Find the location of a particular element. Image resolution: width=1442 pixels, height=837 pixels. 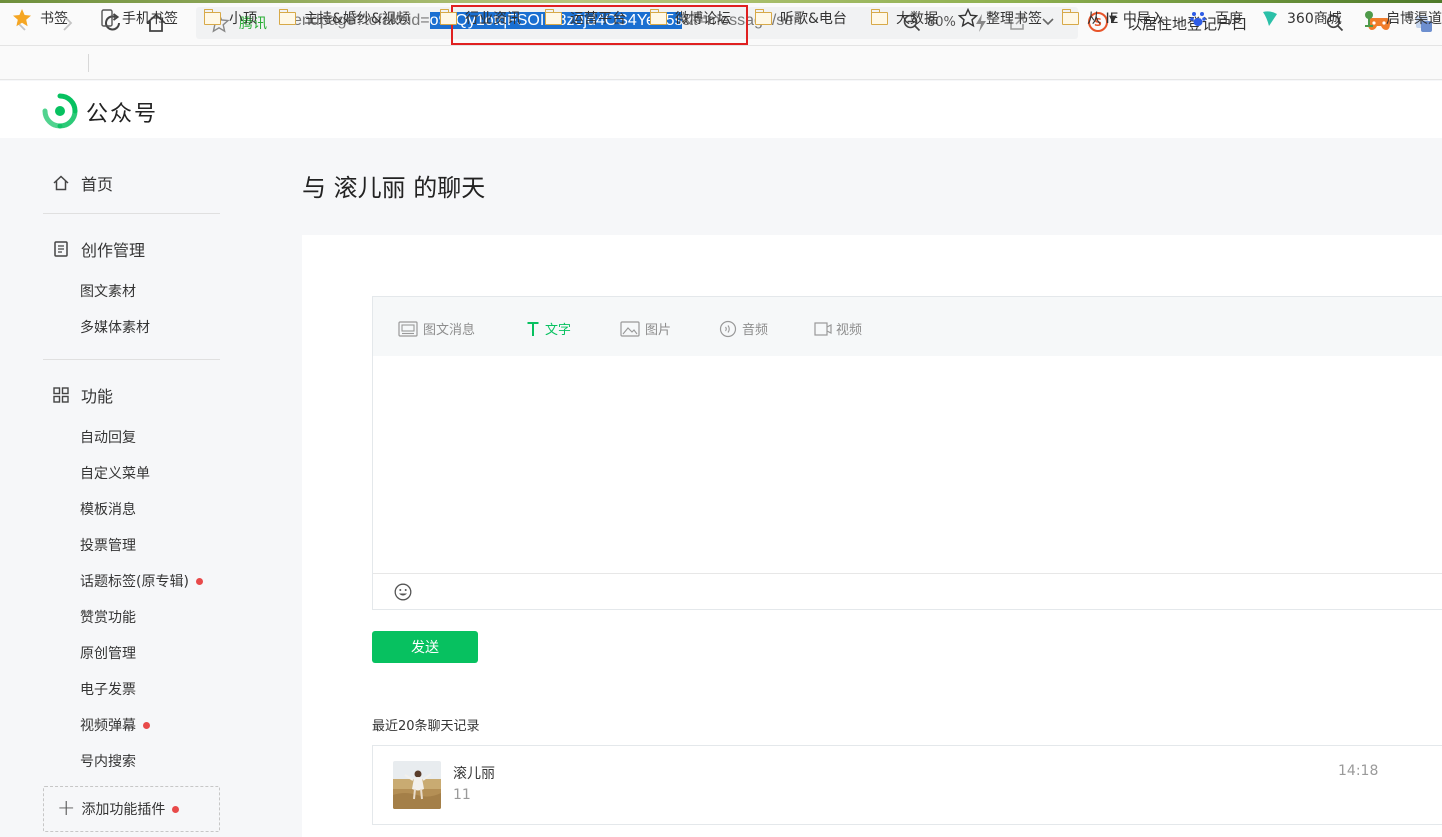

tab-image: 图片 is located at coordinates (645, 328).